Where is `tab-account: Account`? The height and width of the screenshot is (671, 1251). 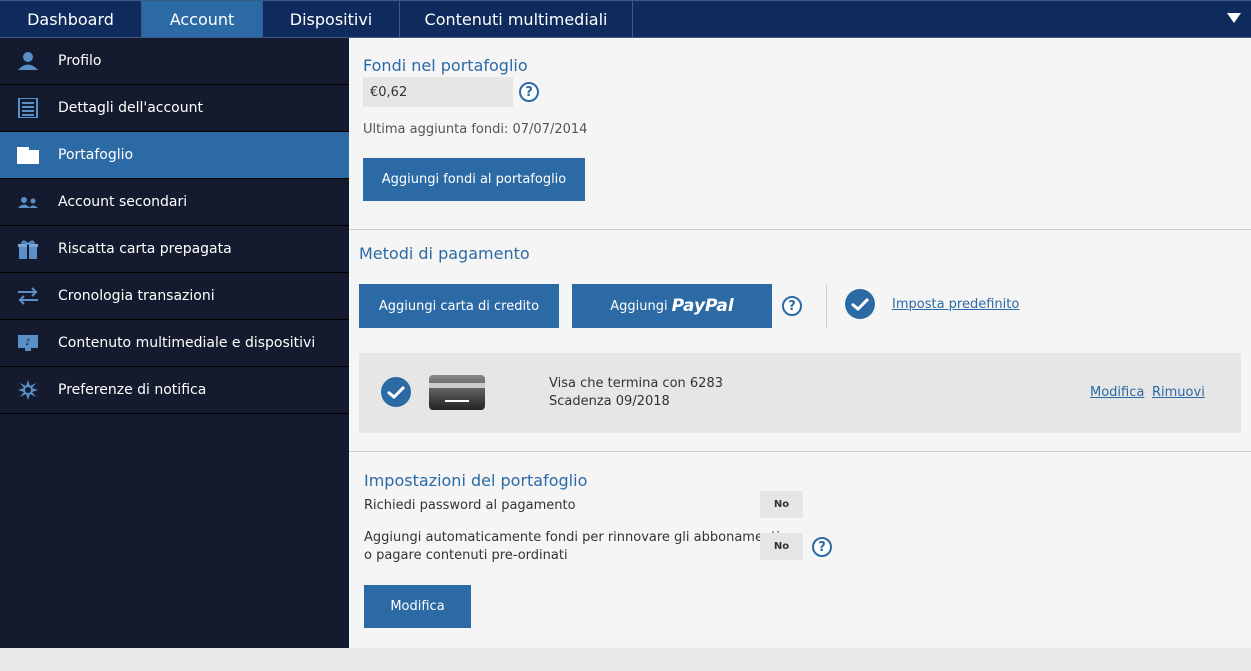
tab-account: Account is located at coordinates (202, 19).